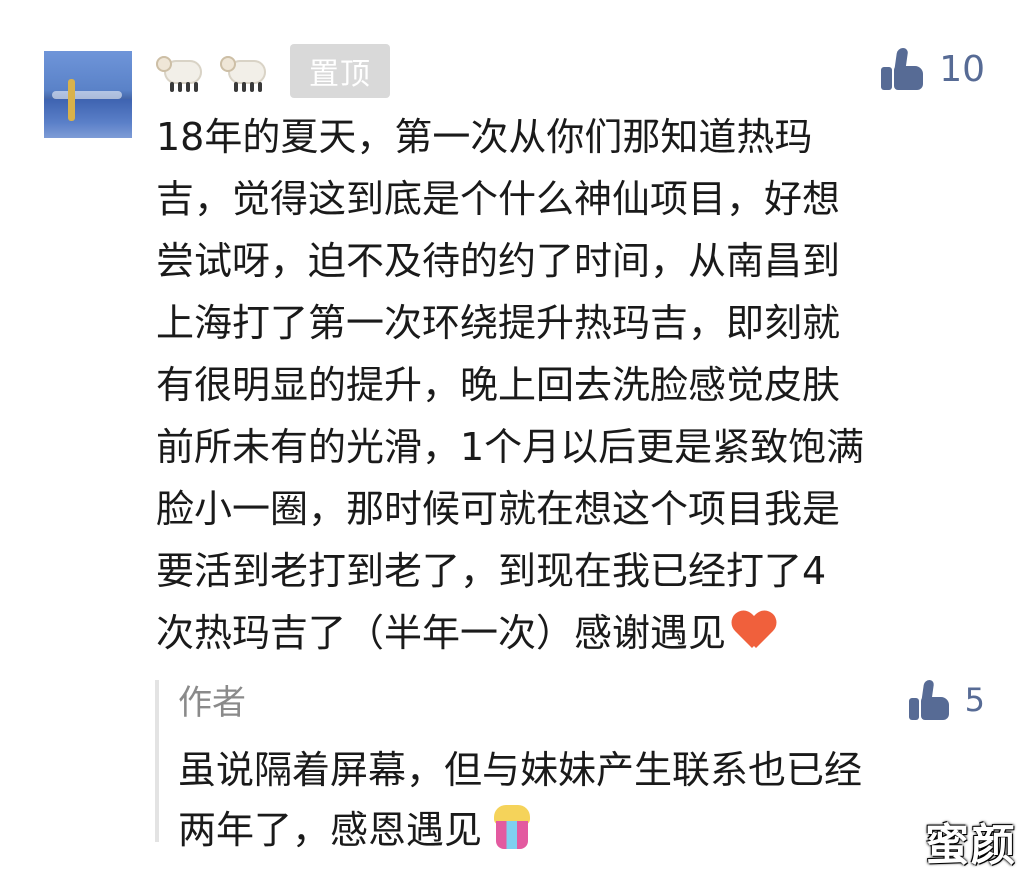  What do you see at coordinates (498, 261) in the screenshot?
I see `comment-line: 尝试呀，迫不及待的约了时间，从南昌到` at bounding box center [498, 261].